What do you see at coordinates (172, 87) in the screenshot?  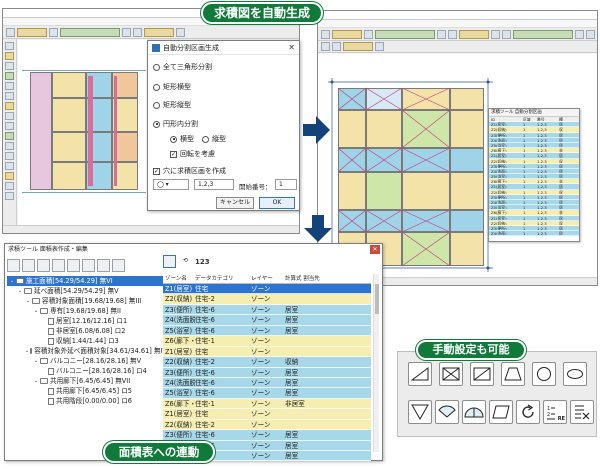 I see `radio-rect-horizontal: 矩形横型` at bounding box center [172, 87].